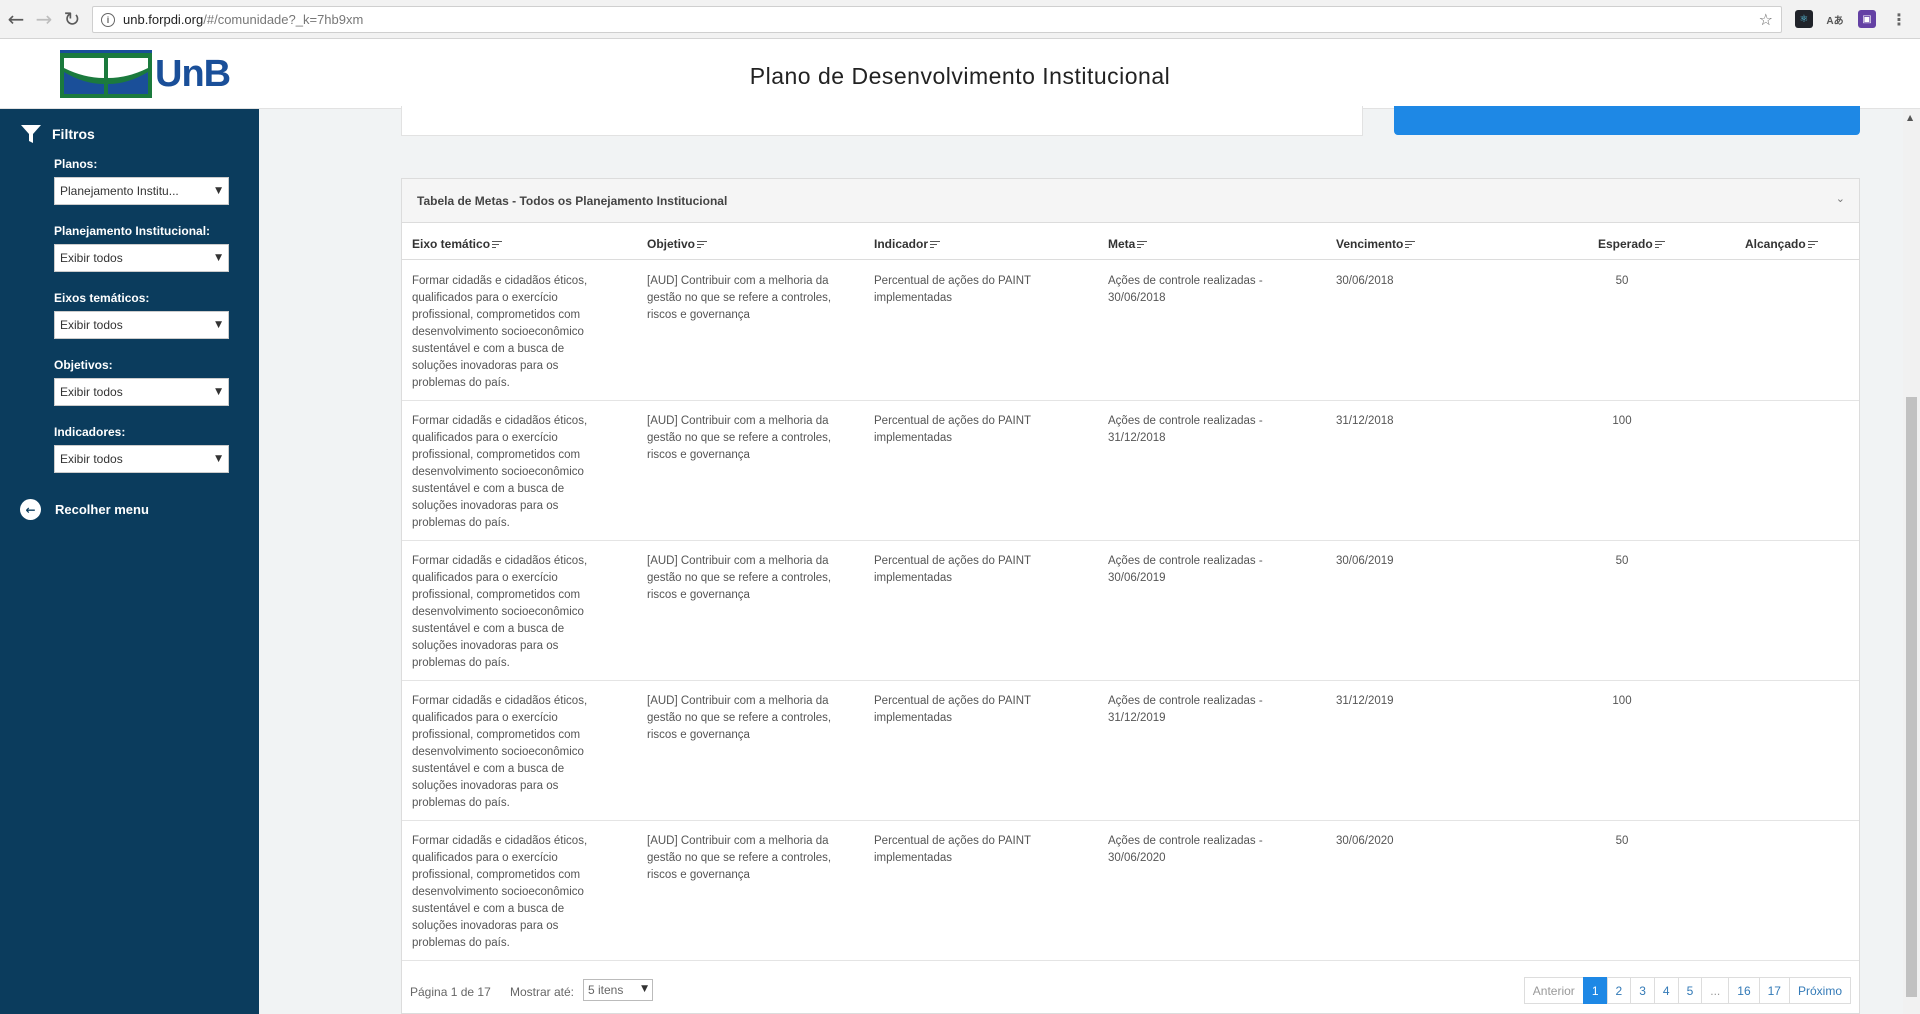 The image size is (1920, 1014). I want to click on filters-header: Filtros, so click(57, 134).